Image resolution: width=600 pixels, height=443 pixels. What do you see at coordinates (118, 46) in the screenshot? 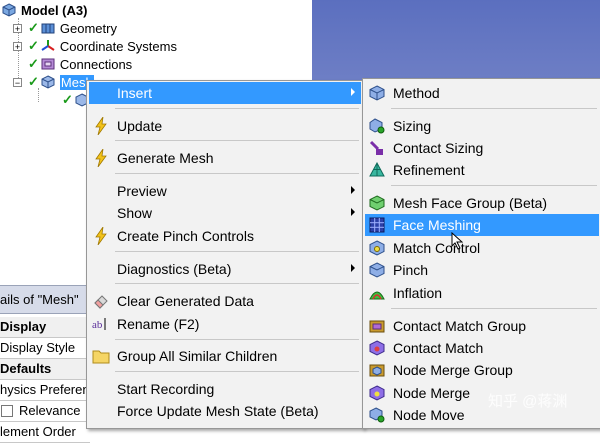
I see `tree-coordinate-systems-label: Coordinate Systems` at bounding box center [118, 46].